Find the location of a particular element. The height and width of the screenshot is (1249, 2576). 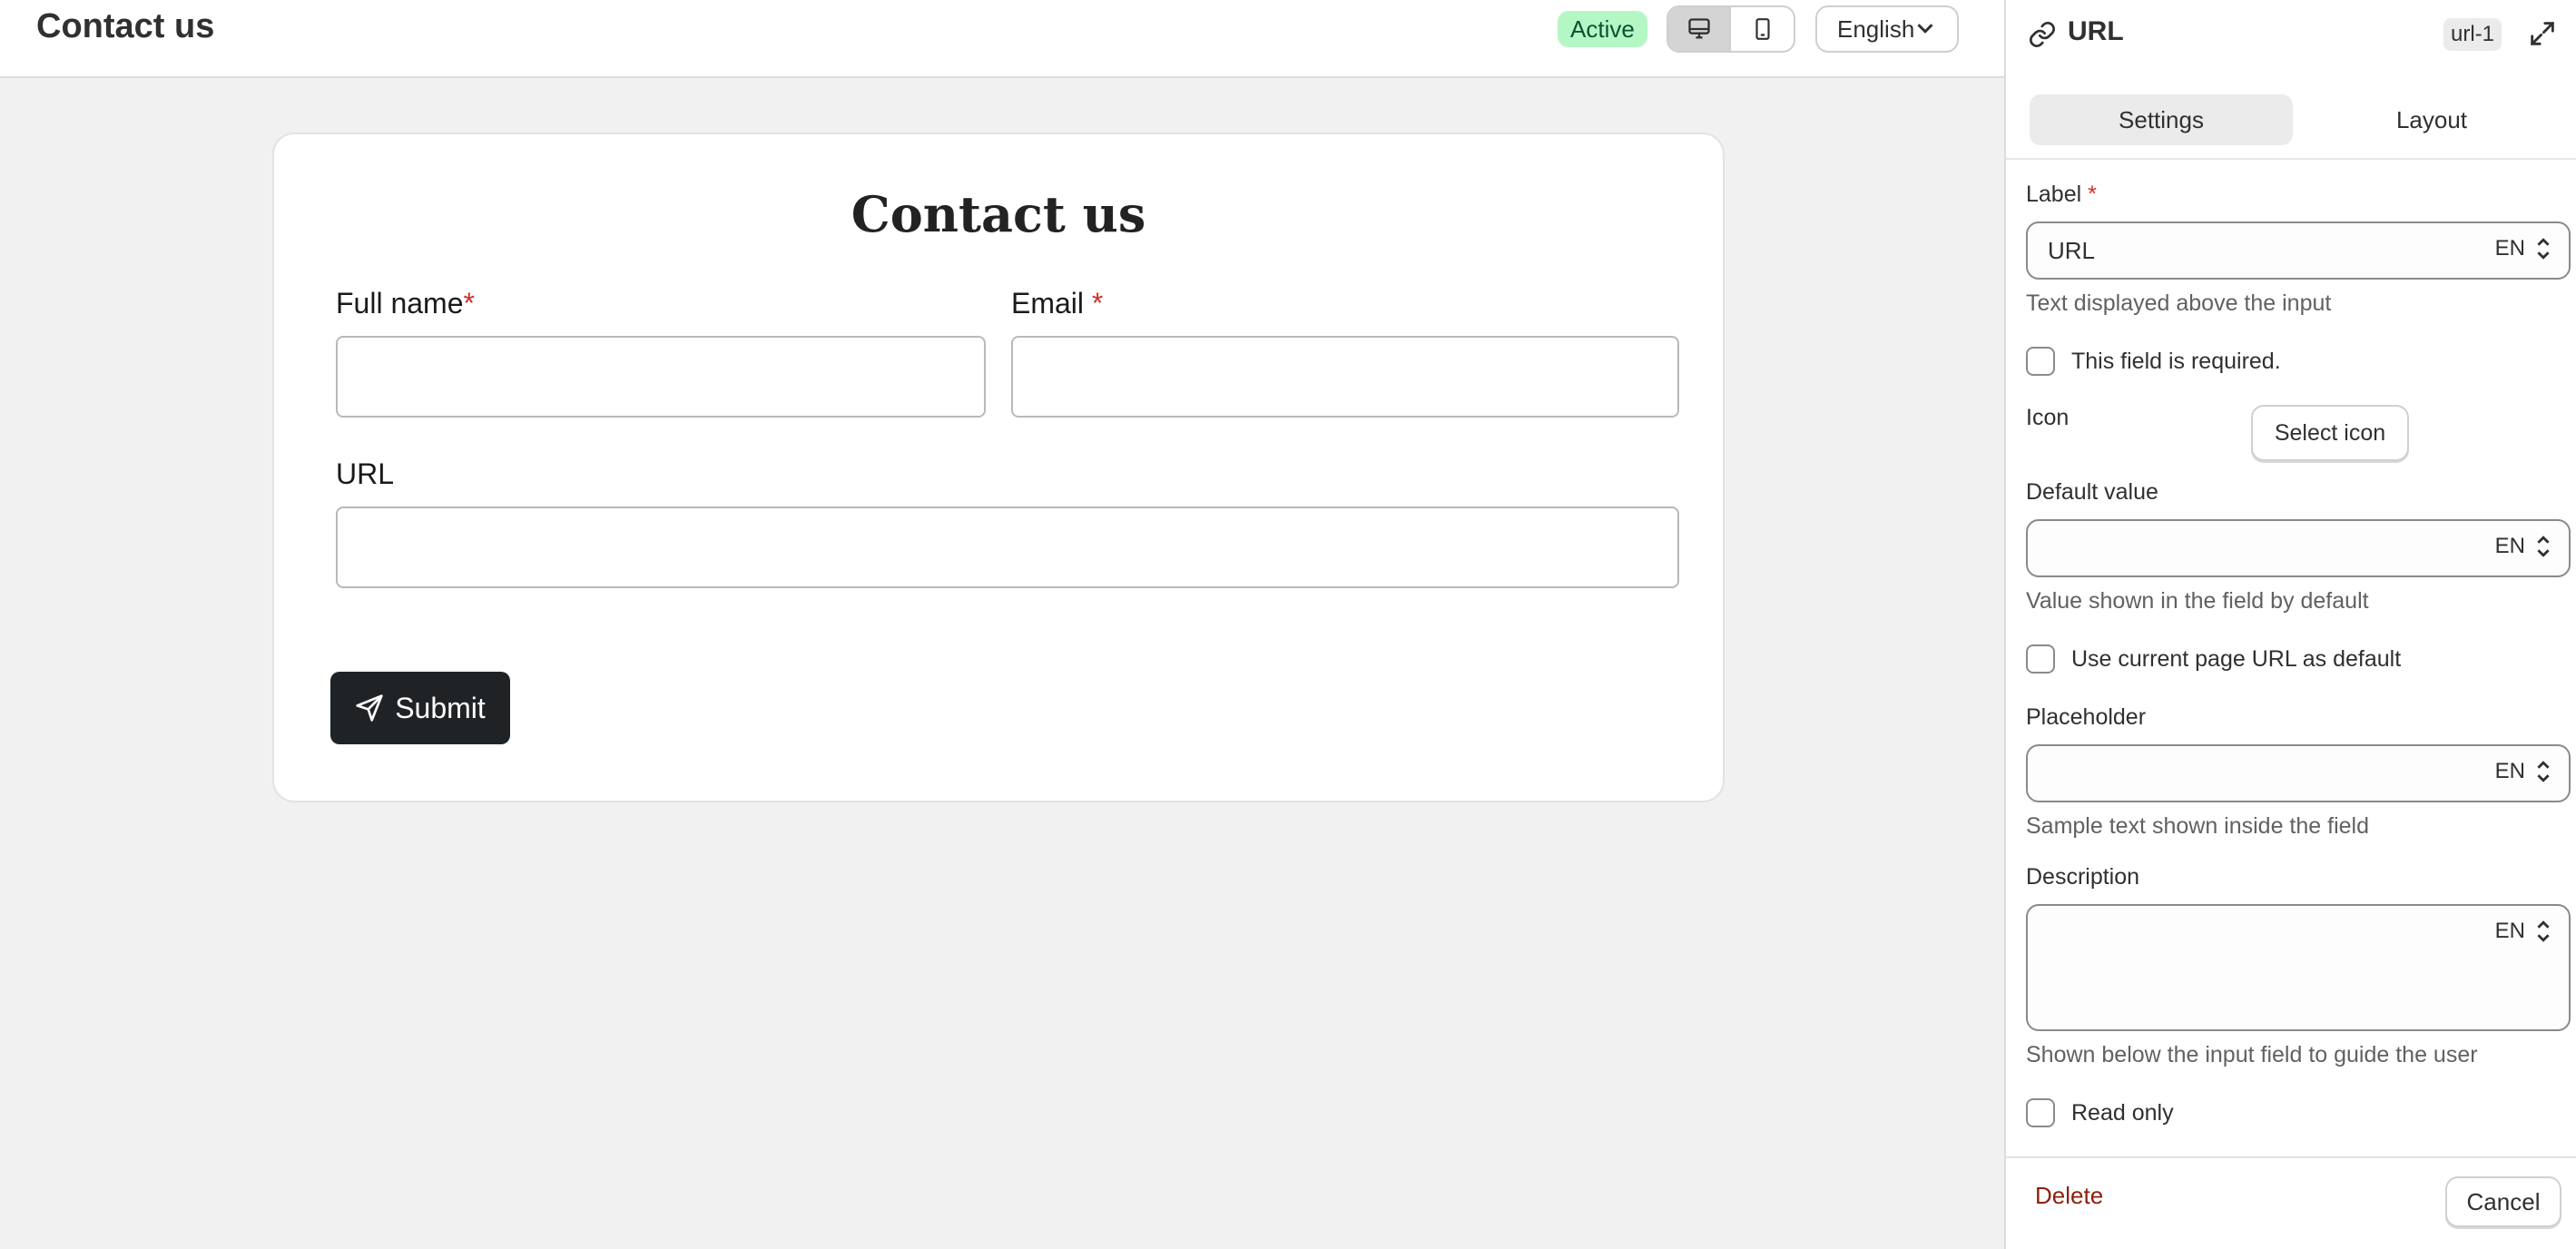

placeholder-label: Placeholder is located at coordinates (2086, 717).